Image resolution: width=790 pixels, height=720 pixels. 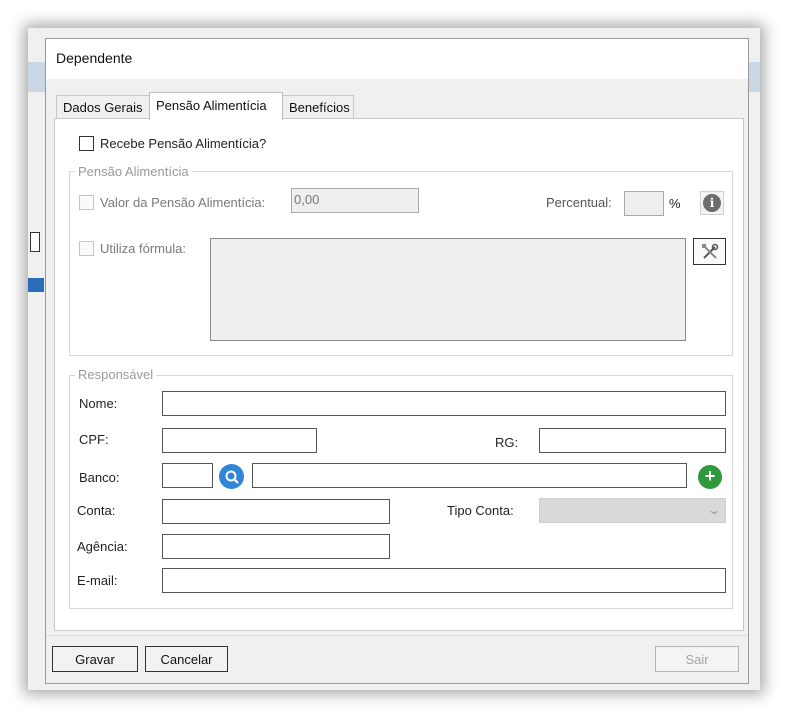 I want to click on account-input, so click(x=276, y=511).